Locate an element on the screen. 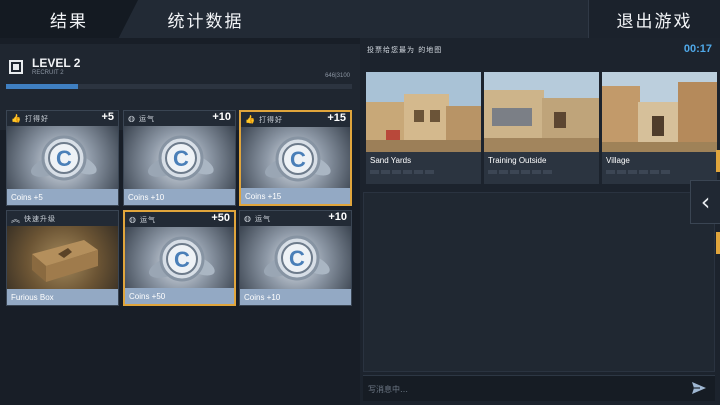  reward-card: ◍运气 +50 C灵虎人物Coins +50 is located at coordinates (179, 258).